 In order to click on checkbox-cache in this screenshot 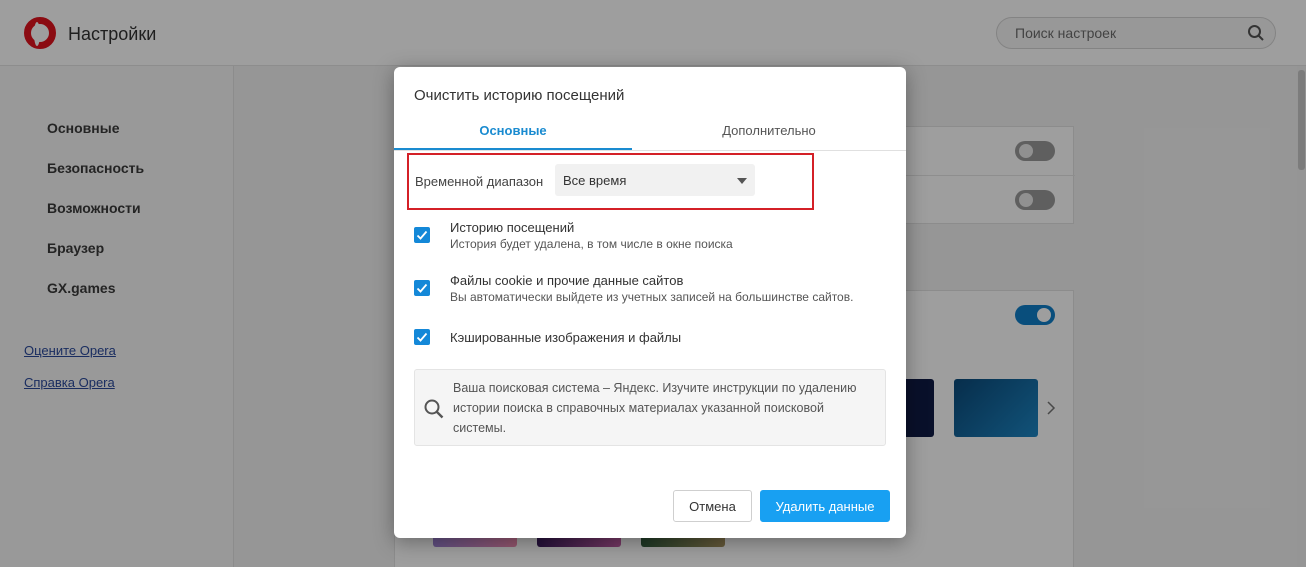, I will do `click(422, 337)`.